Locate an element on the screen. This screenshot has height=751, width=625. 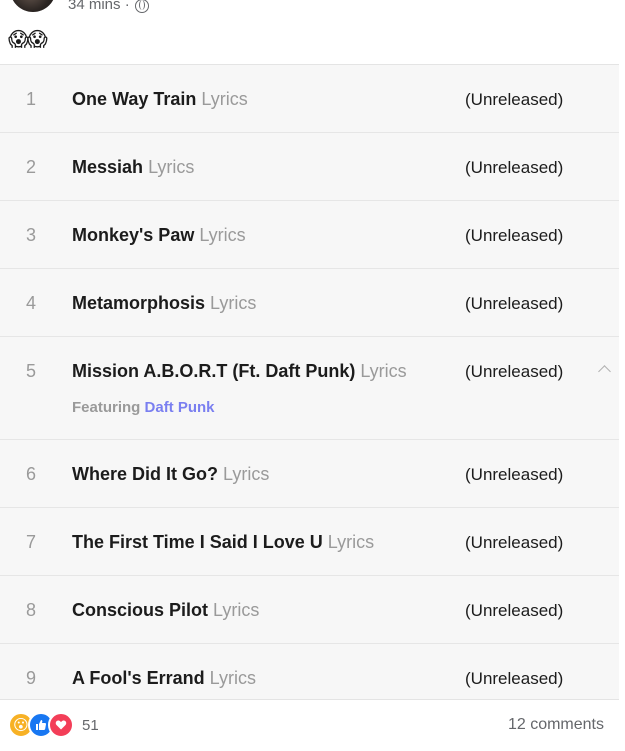
track-title: Mission A.B.O.R.T (Ft. Daft Punk) Lyrics is located at coordinates (239, 371).